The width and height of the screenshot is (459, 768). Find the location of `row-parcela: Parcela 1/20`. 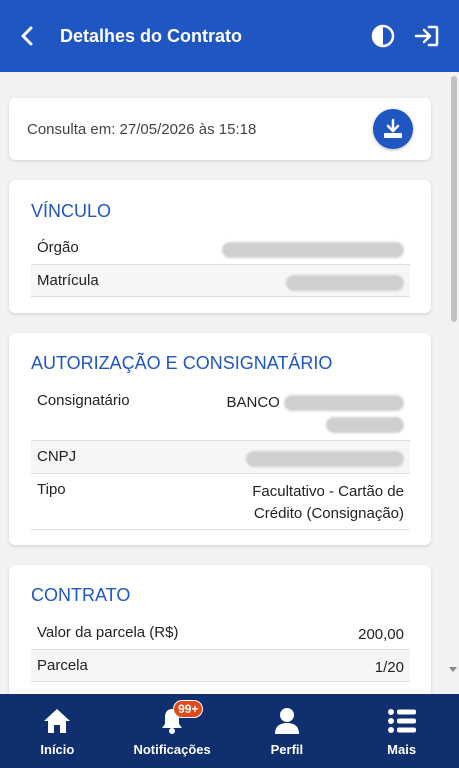

row-parcela: Parcela 1/20 is located at coordinates (220, 666).